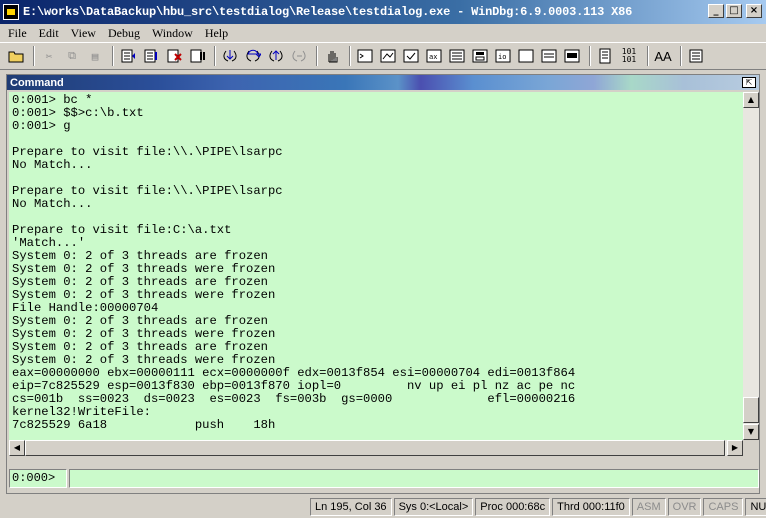  Describe the element at coordinates (663, 56) in the screenshot. I see `font-icon: AA` at that location.